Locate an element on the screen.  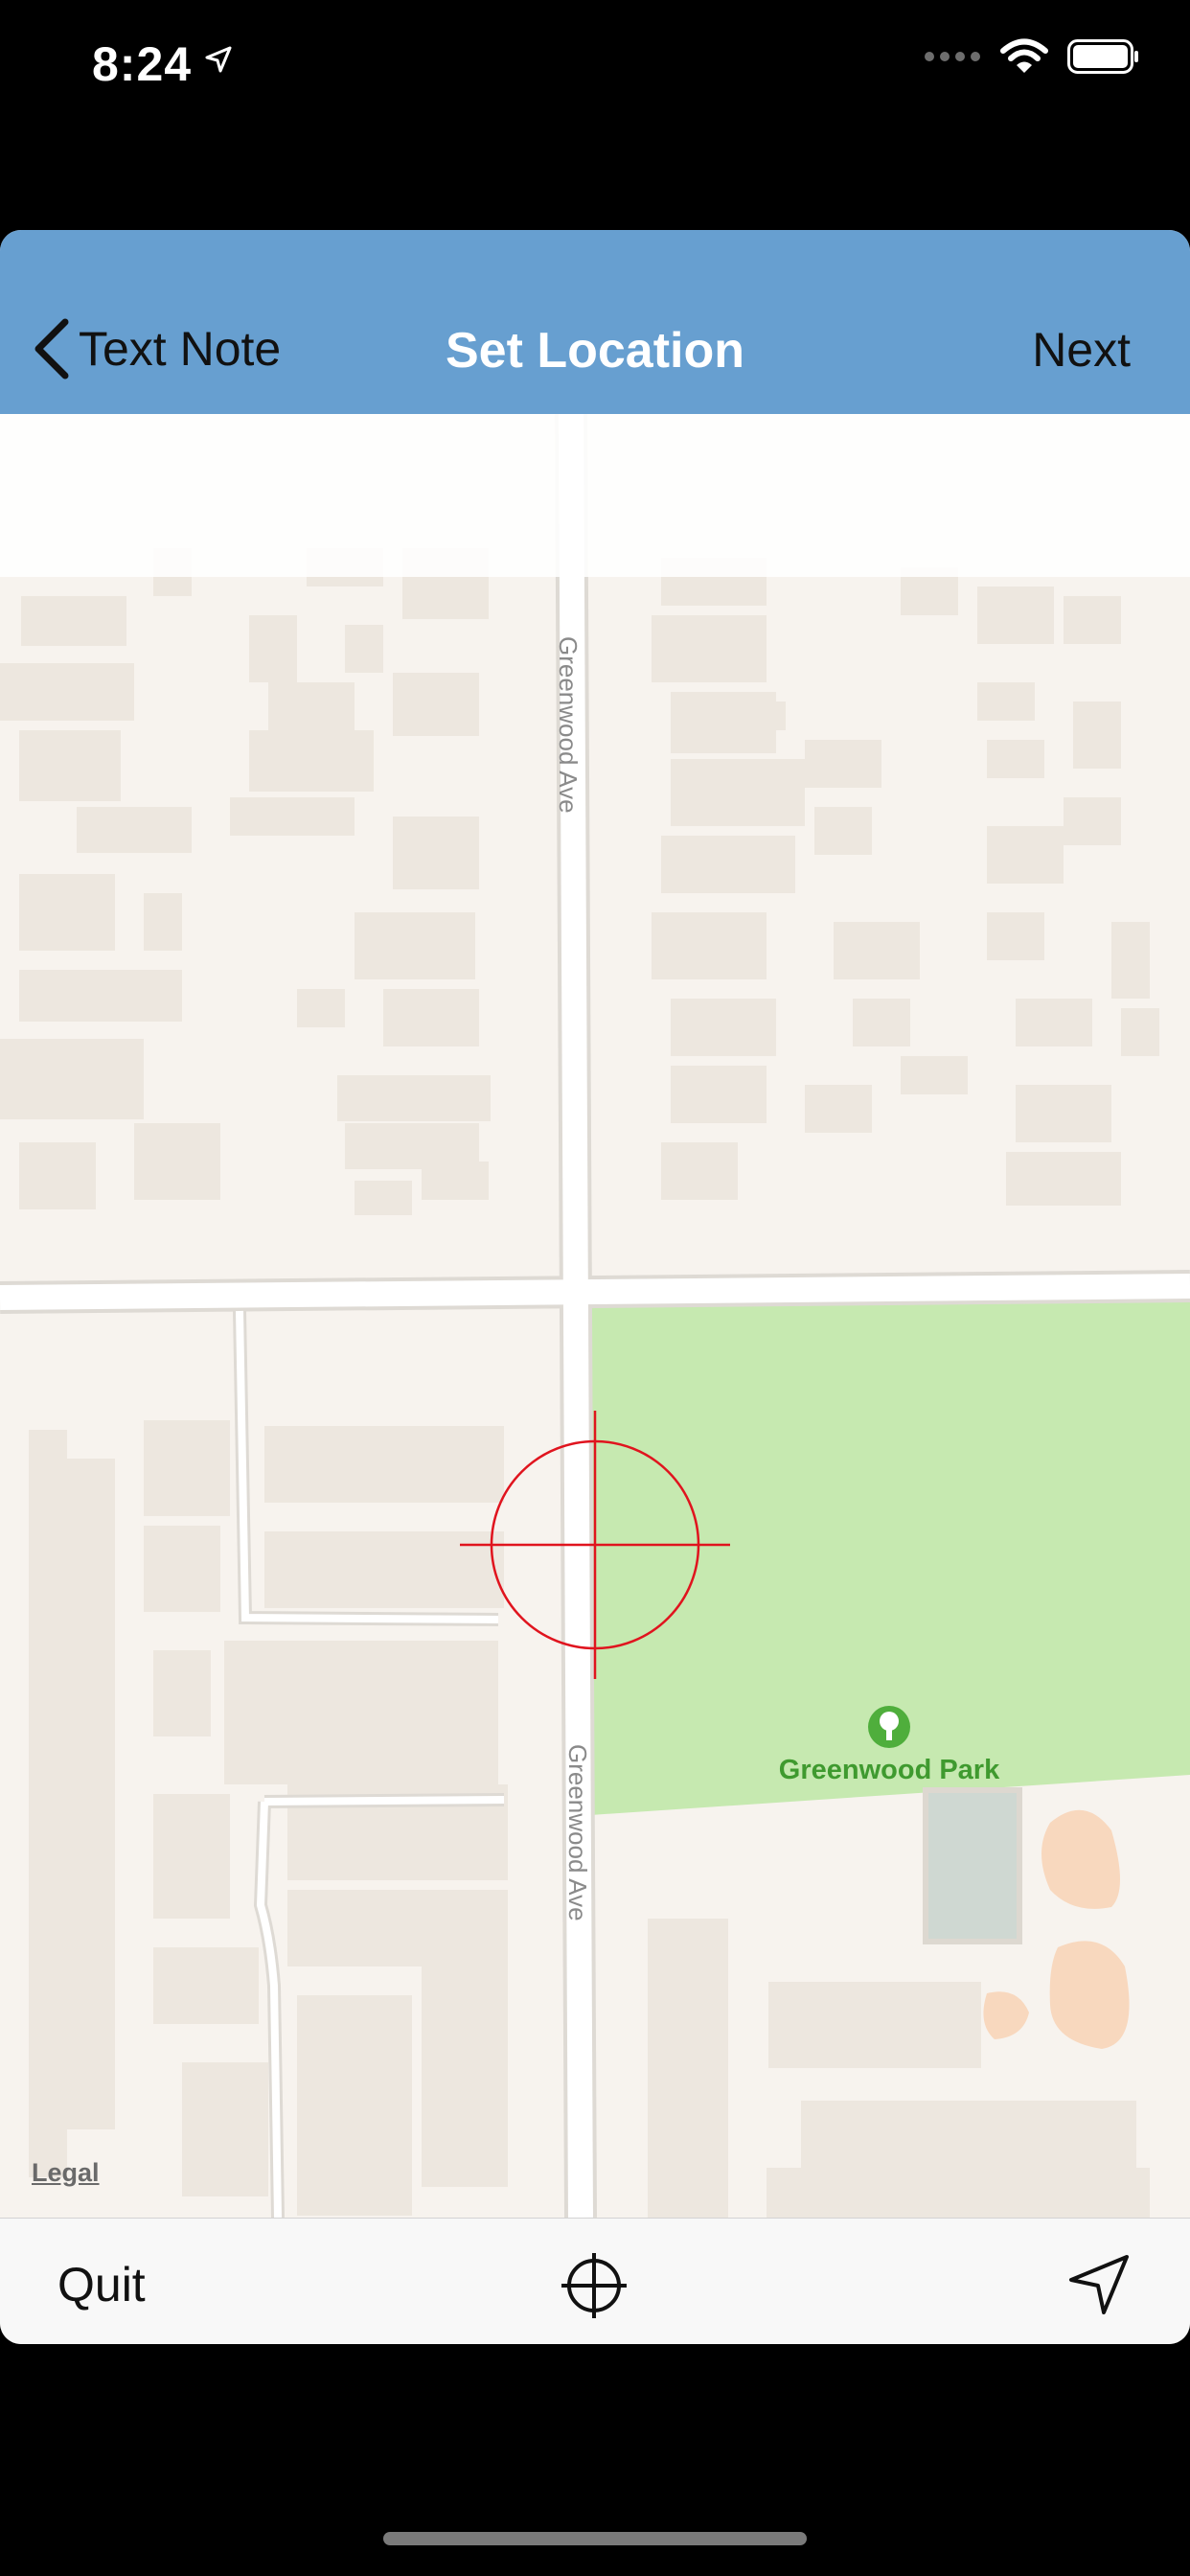
next-button: Next is located at coordinates (1081, 350).